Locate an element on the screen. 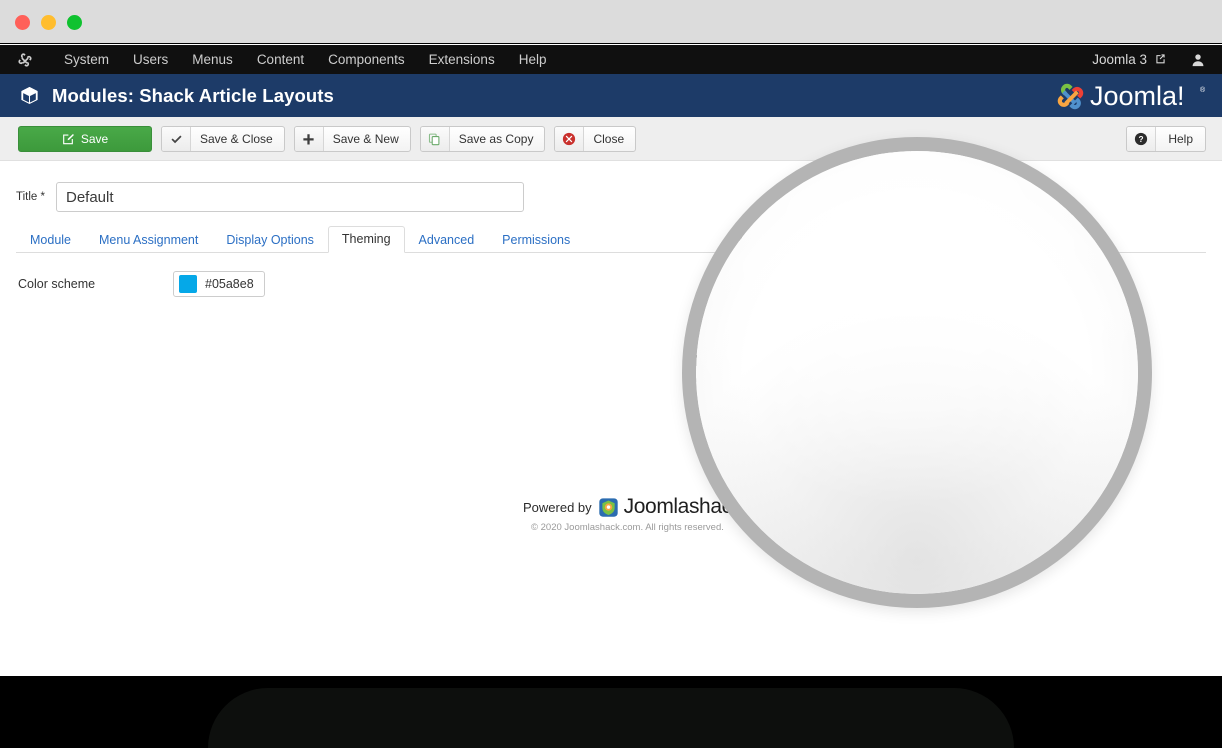 This screenshot has height=748, width=1222. page-title: Modules: Shack Article Layouts is located at coordinates (193, 95).